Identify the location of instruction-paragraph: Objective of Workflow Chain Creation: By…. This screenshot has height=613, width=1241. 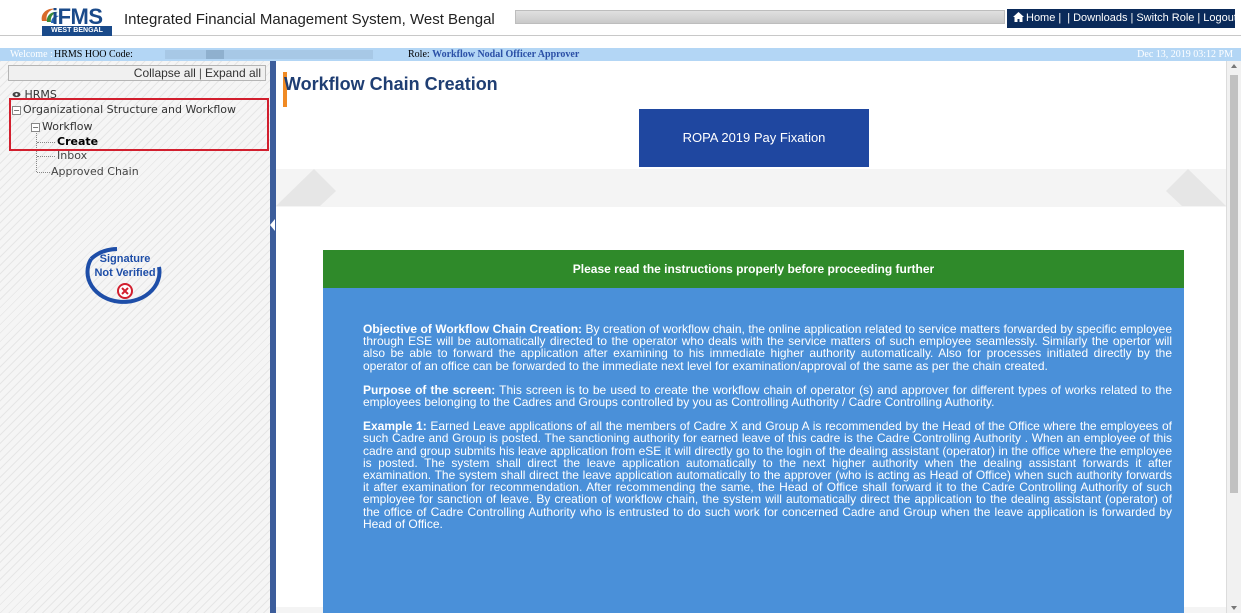
(767, 347).